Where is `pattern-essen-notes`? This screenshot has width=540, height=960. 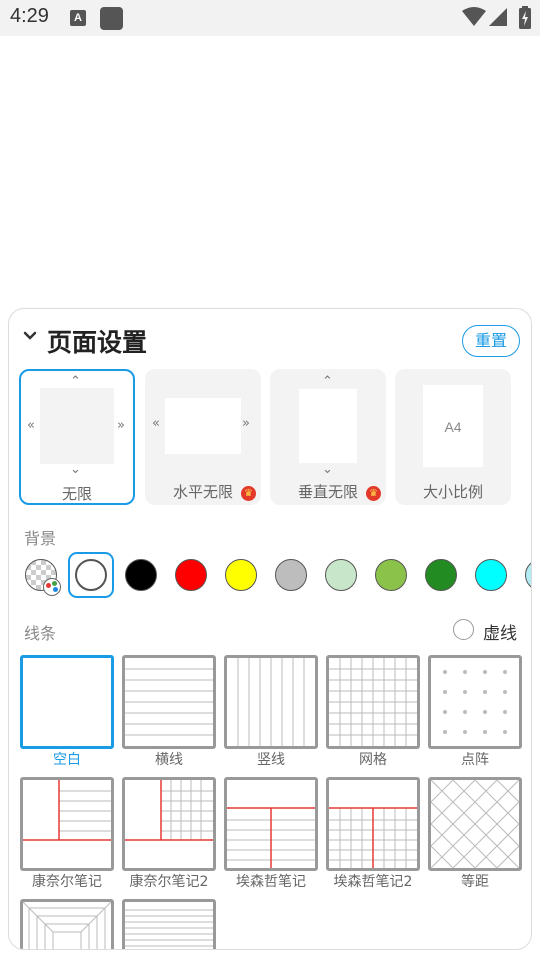
pattern-essen-notes is located at coordinates (271, 824).